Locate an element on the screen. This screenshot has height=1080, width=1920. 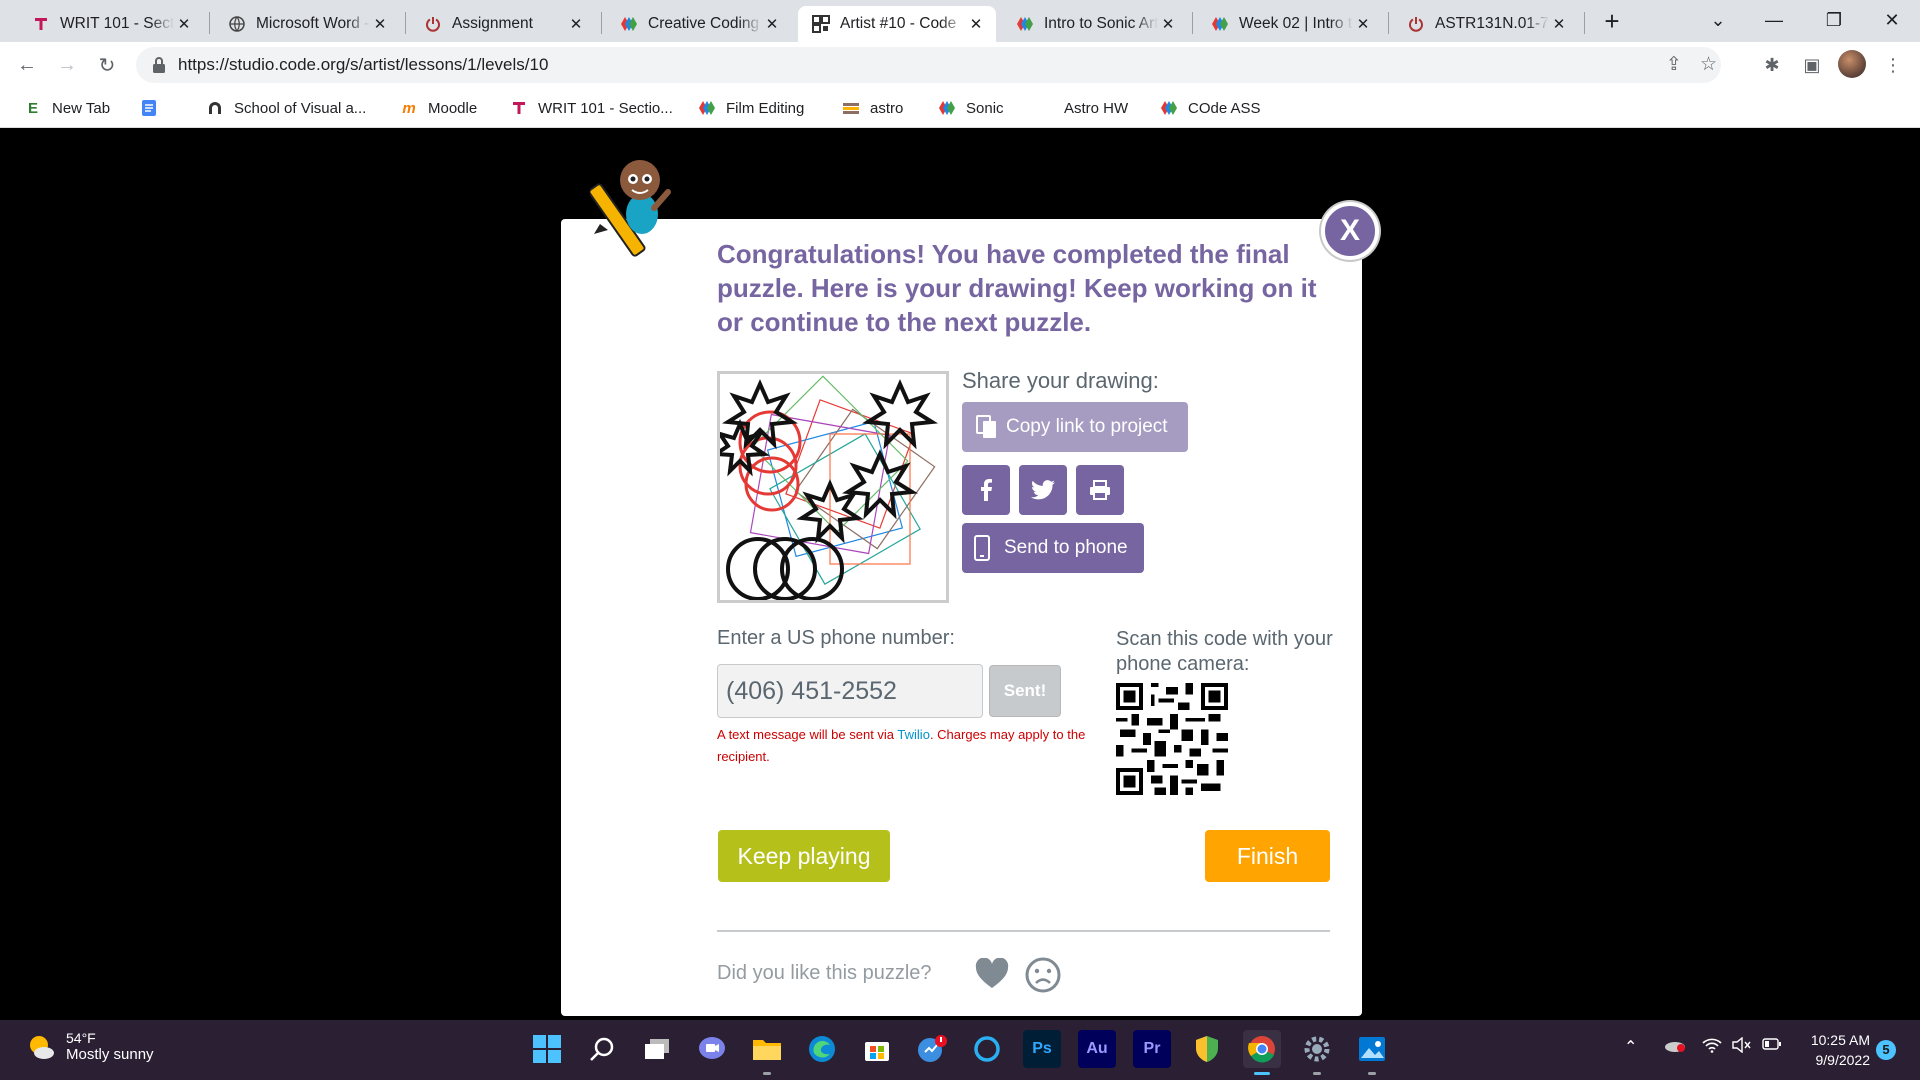
phone-label: Enter a US phone number: is located at coordinates (836, 638).